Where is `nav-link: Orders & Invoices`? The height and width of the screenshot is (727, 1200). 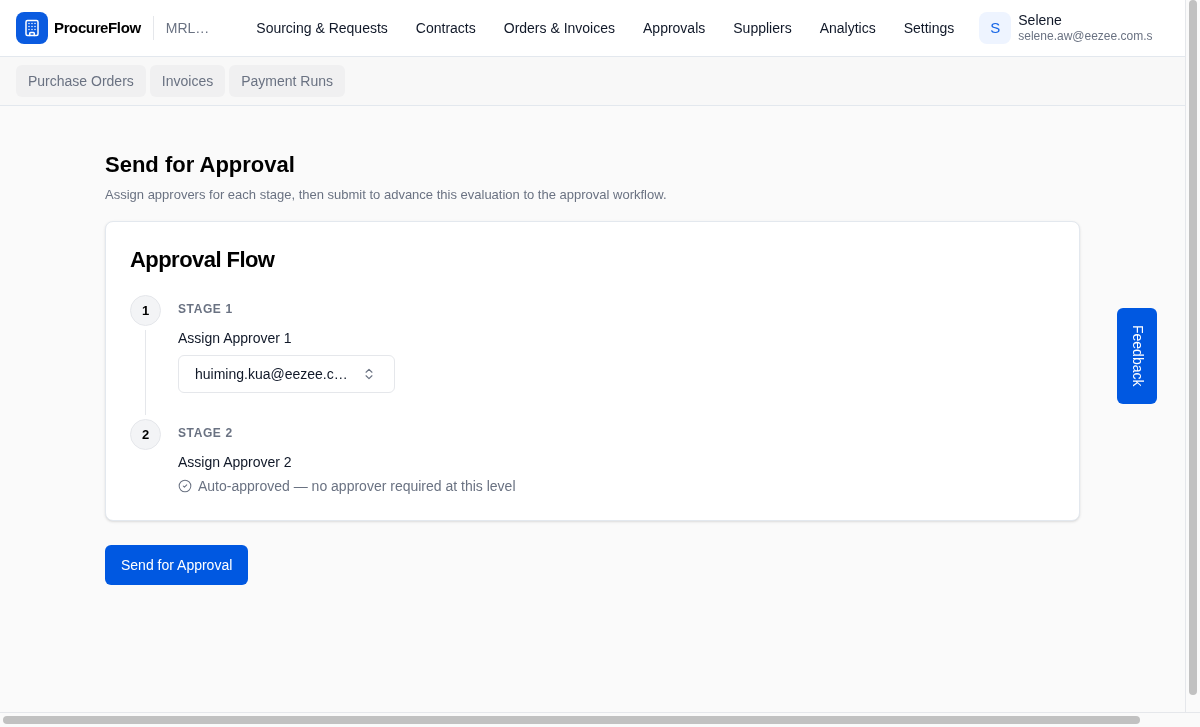
nav-link: Orders & Invoices is located at coordinates (559, 28).